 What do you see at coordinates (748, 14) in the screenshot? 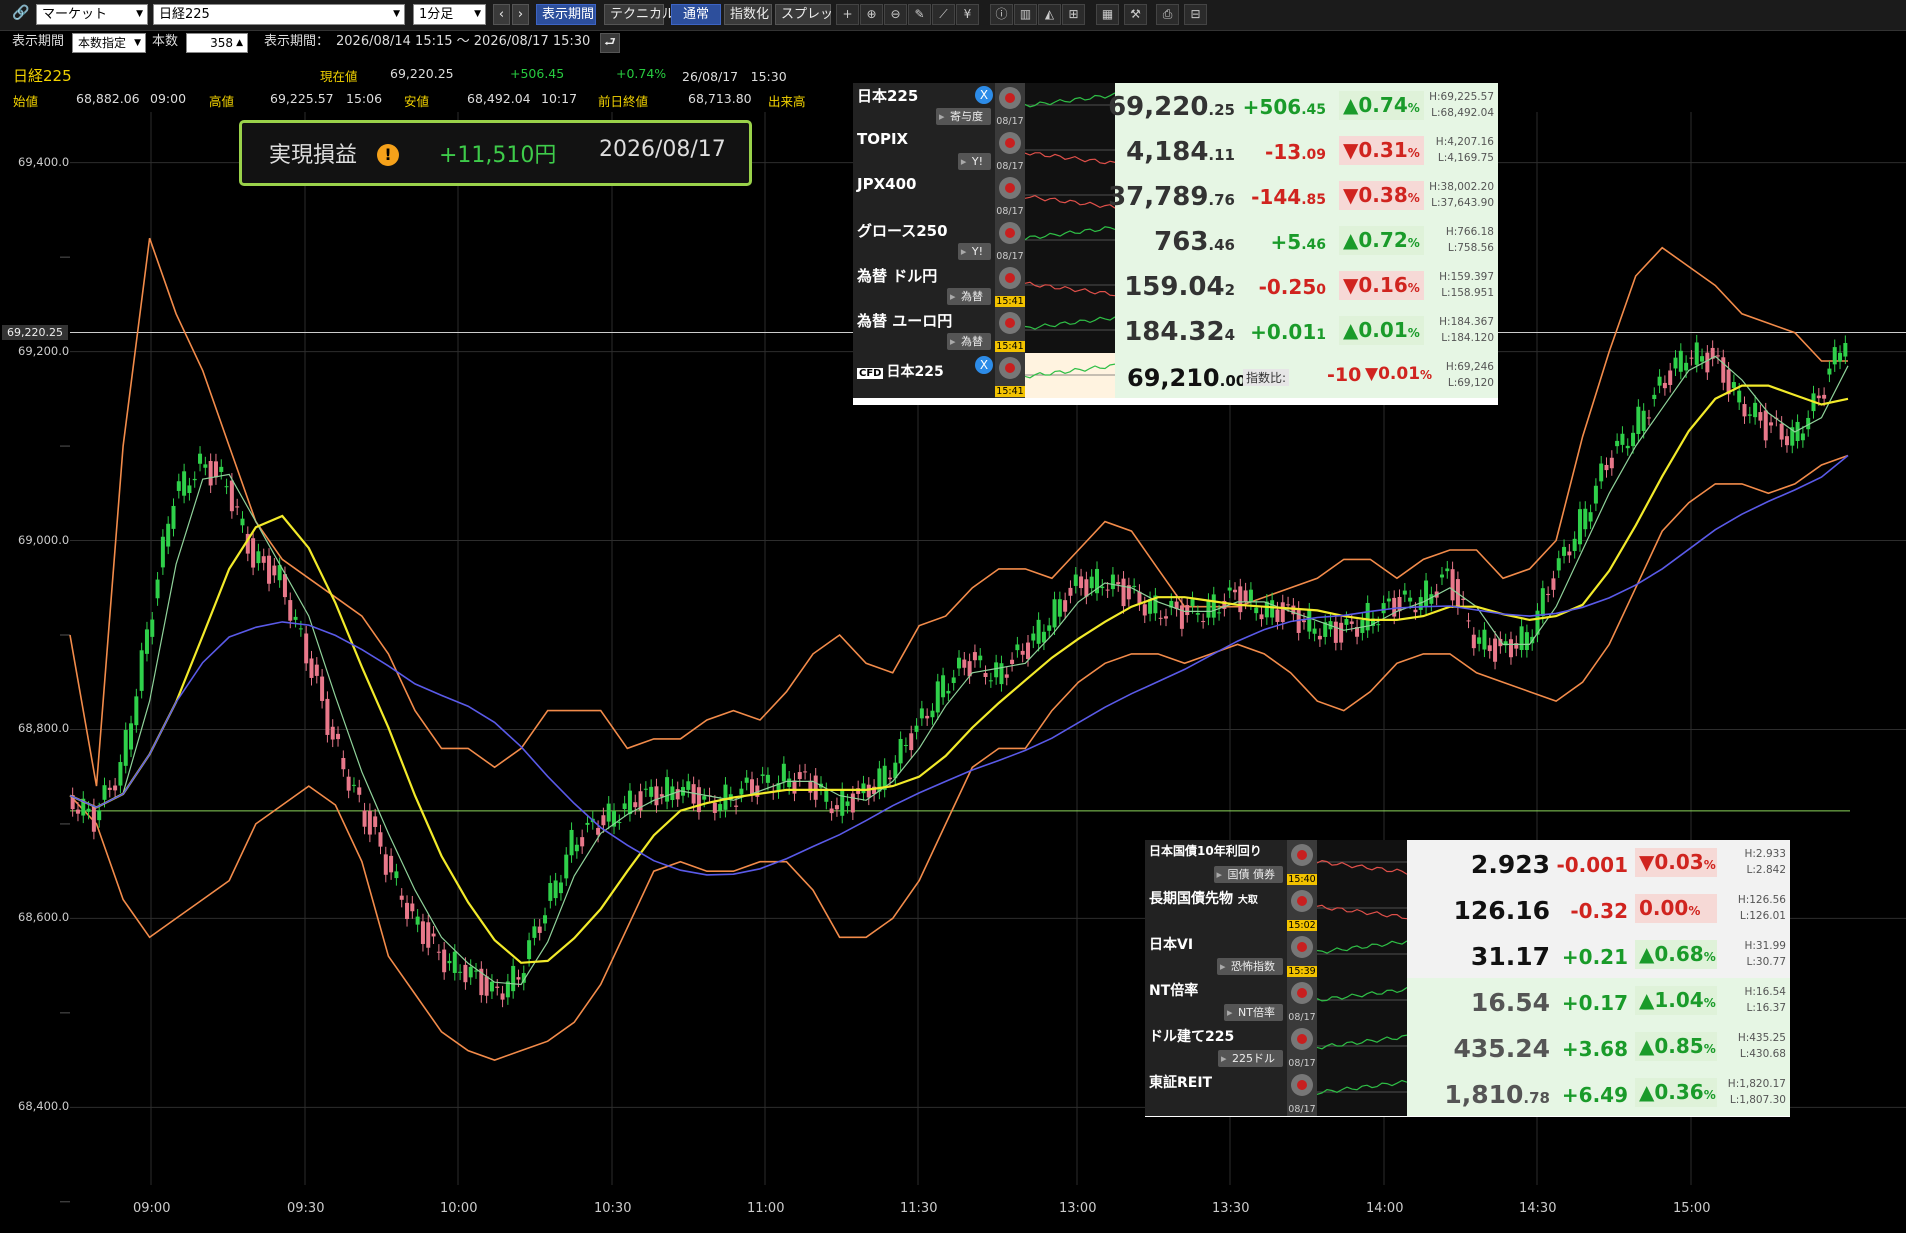
I see `index-button: 指数化` at bounding box center [748, 14].